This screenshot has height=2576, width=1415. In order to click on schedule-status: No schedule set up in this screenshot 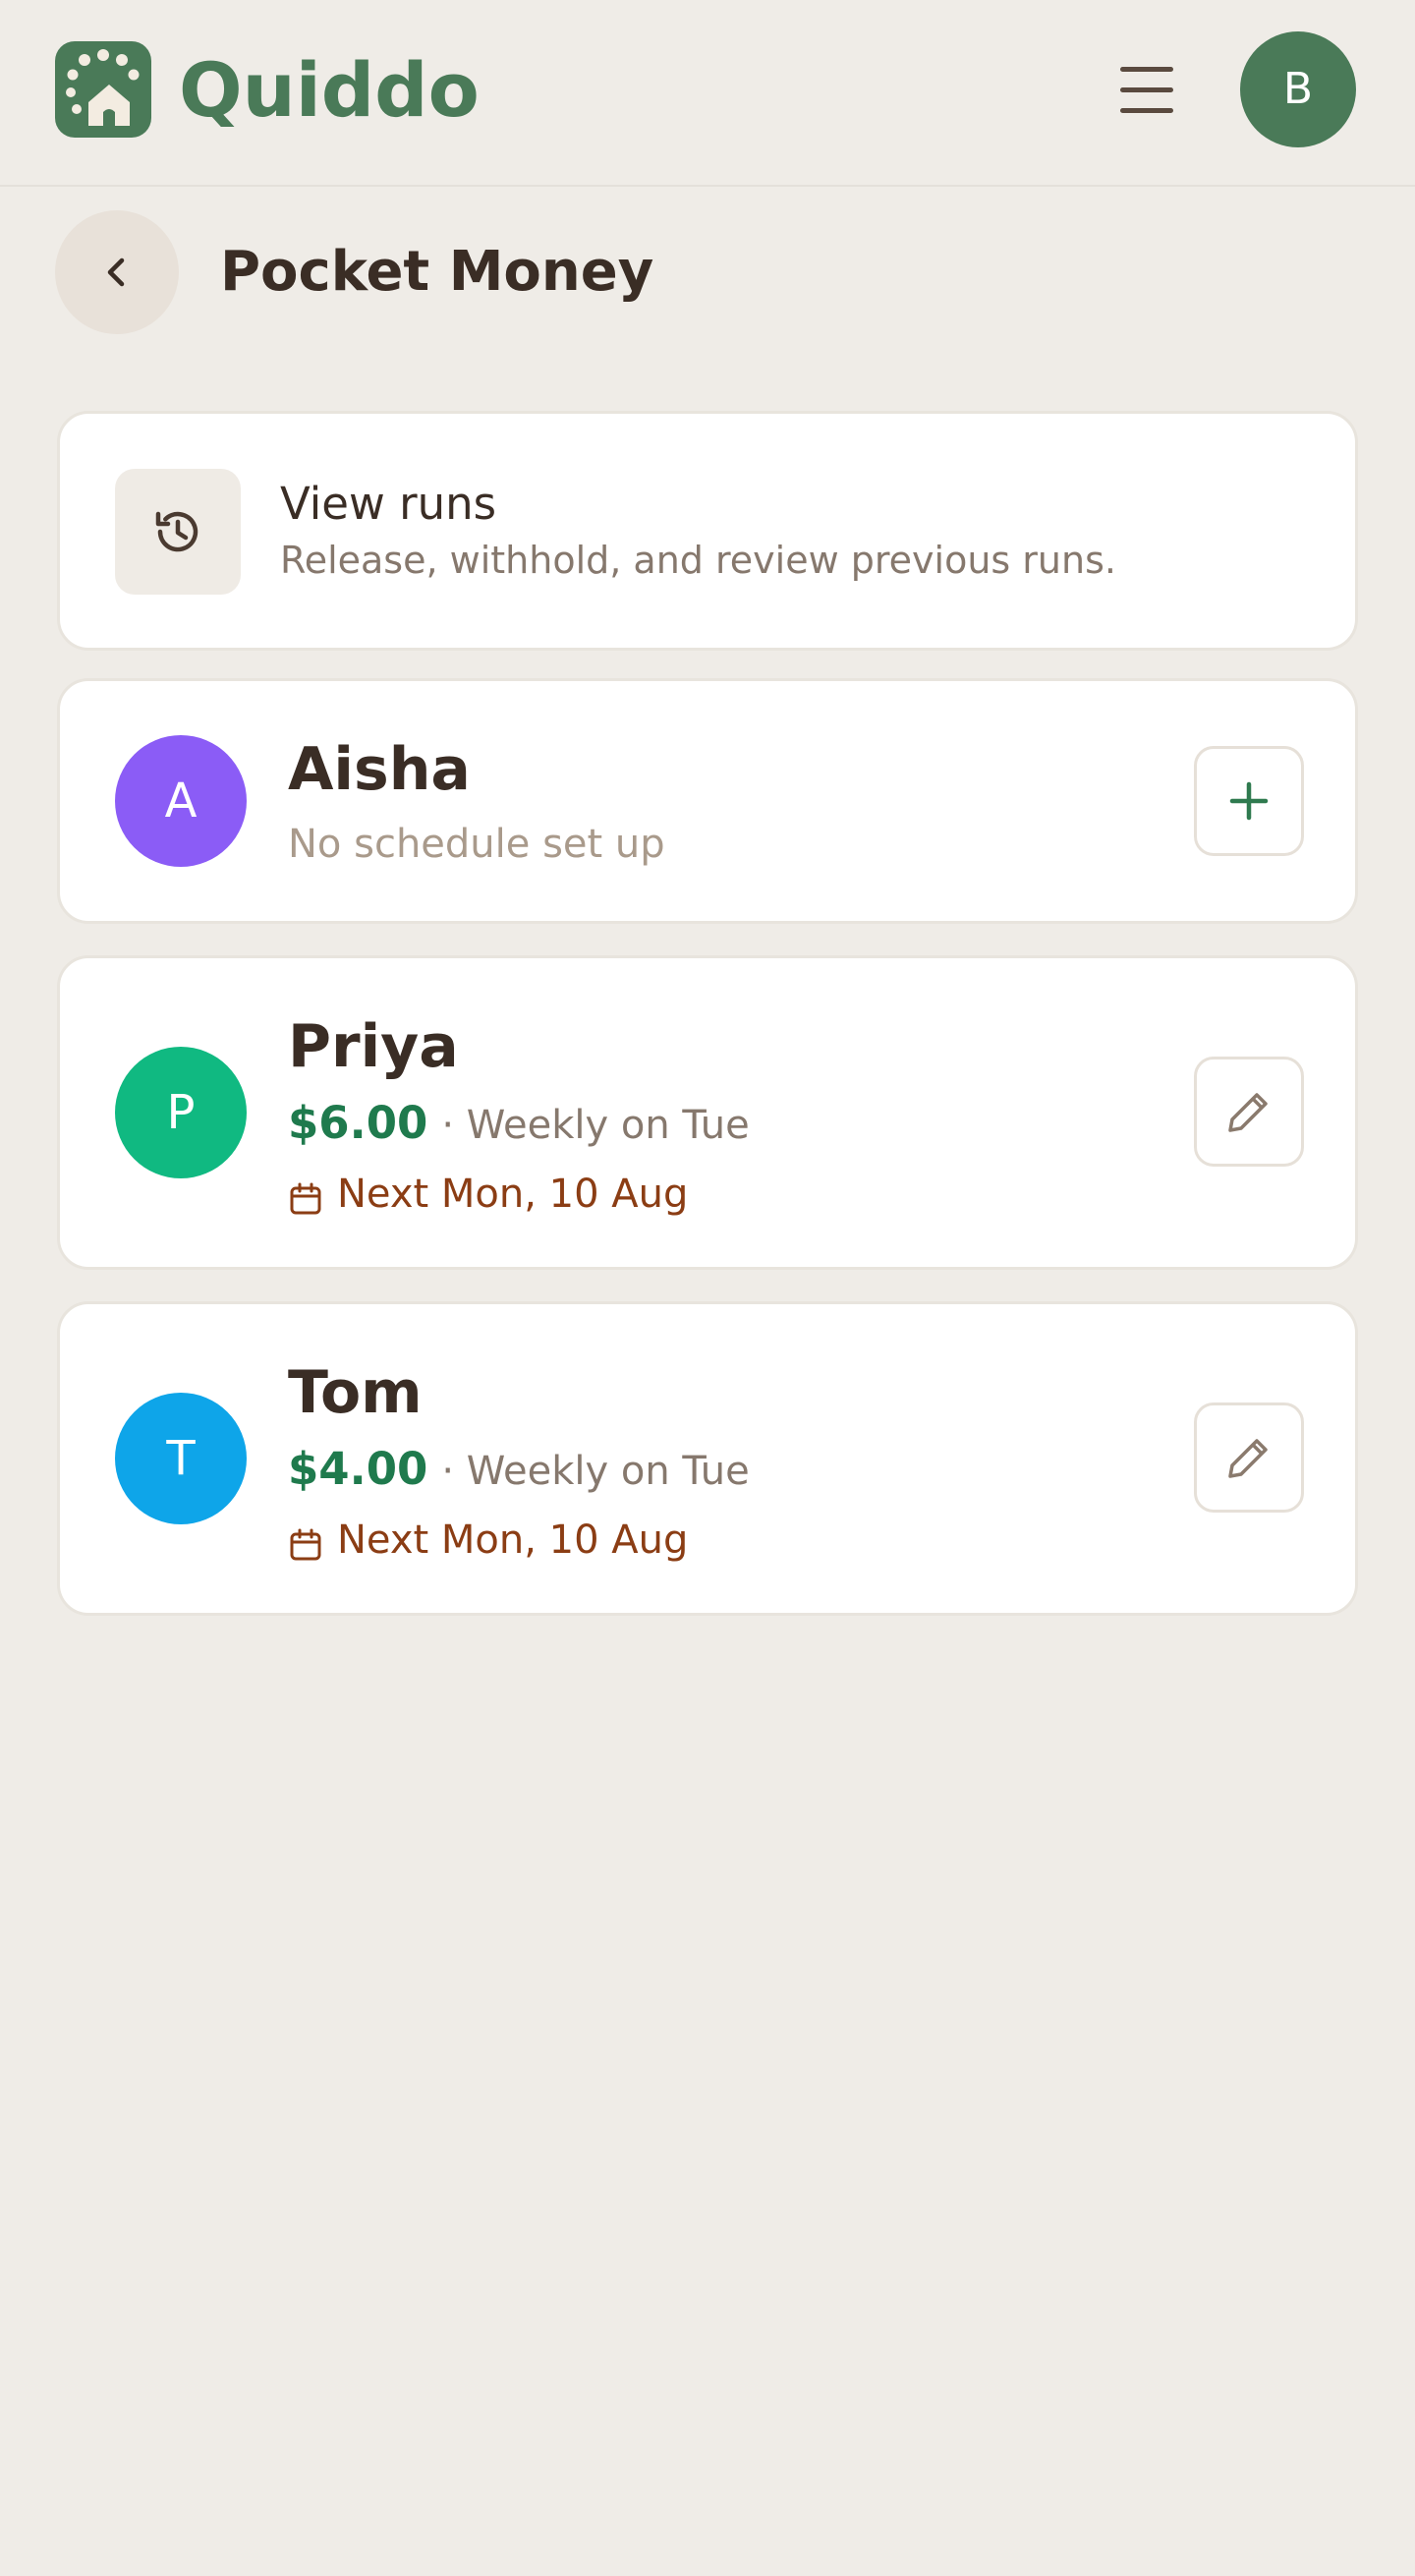, I will do `click(476, 845)`.